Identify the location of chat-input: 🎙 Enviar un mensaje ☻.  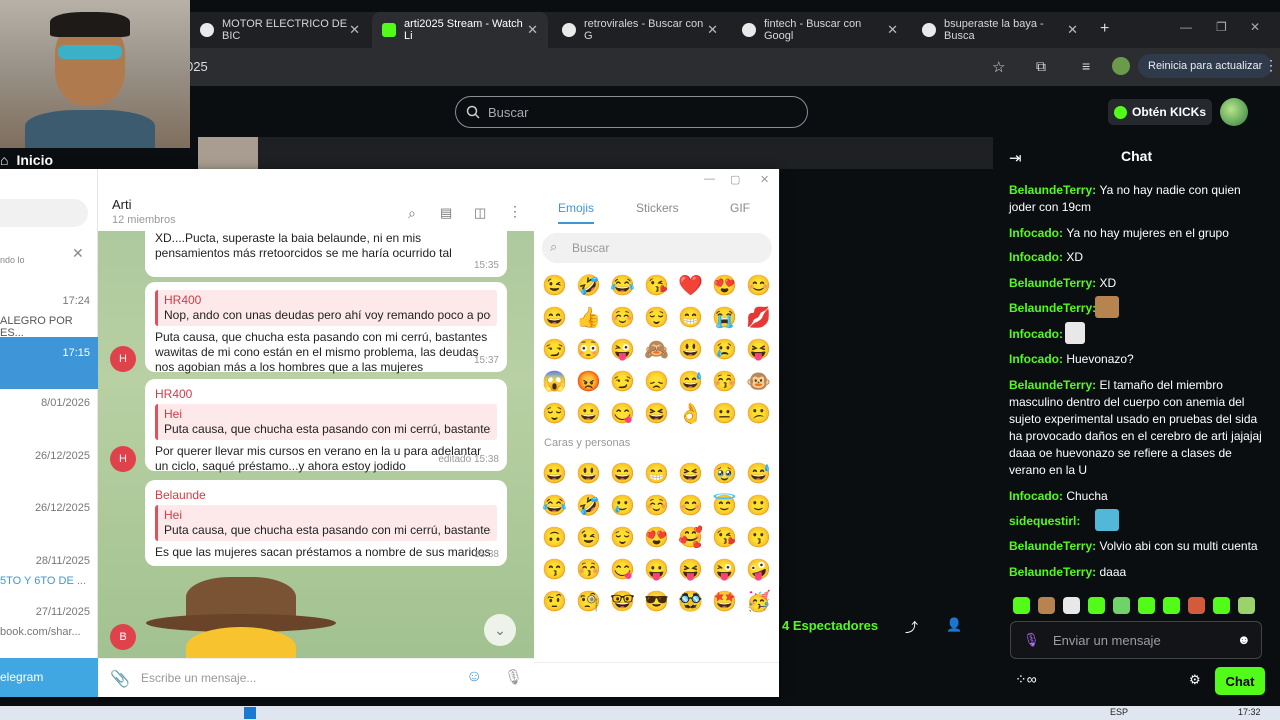
(1136, 640).